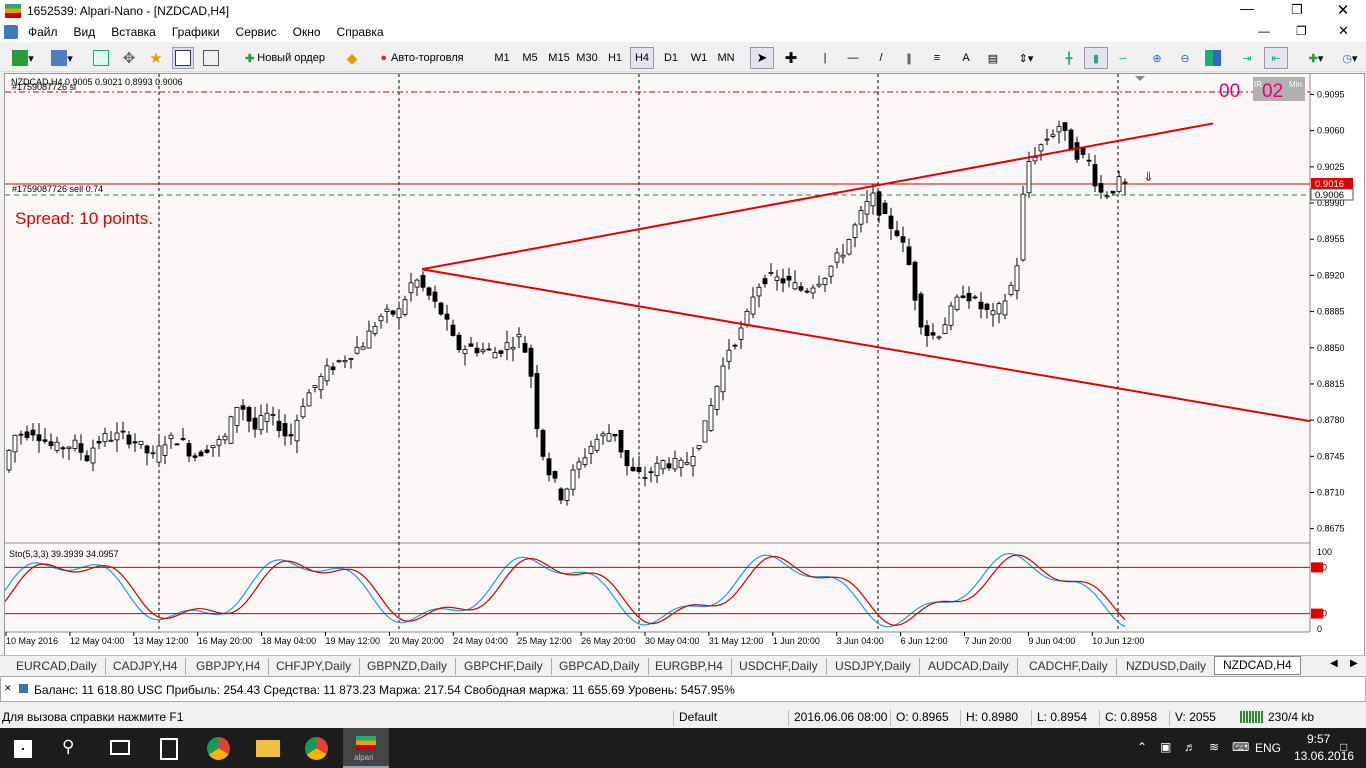  What do you see at coordinates (146, 666) in the screenshot?
I see `tab-cadjpy: CADJPY,H4` at bounding box center [146, 666].